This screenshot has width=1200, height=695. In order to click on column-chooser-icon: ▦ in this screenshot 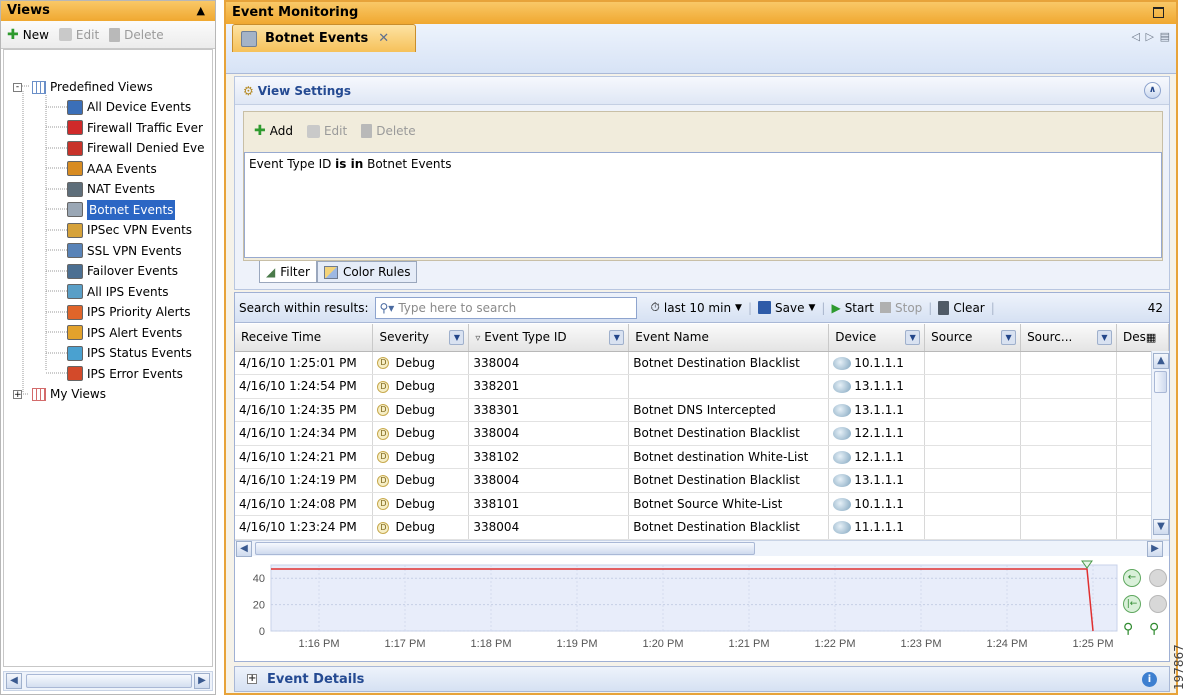, I will do `click(1151, 337)`.